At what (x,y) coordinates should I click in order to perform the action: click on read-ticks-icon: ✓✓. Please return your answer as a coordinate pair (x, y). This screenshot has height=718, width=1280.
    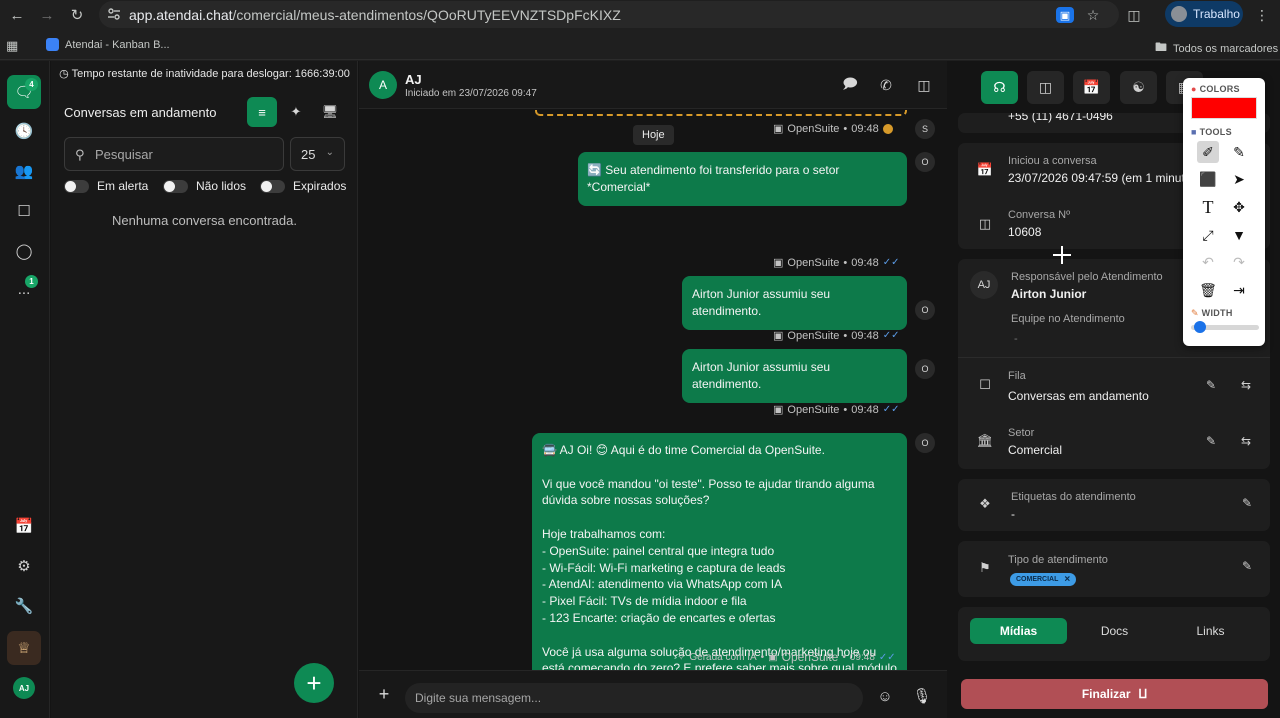
    Looking at the image, I should click on (891, 335).